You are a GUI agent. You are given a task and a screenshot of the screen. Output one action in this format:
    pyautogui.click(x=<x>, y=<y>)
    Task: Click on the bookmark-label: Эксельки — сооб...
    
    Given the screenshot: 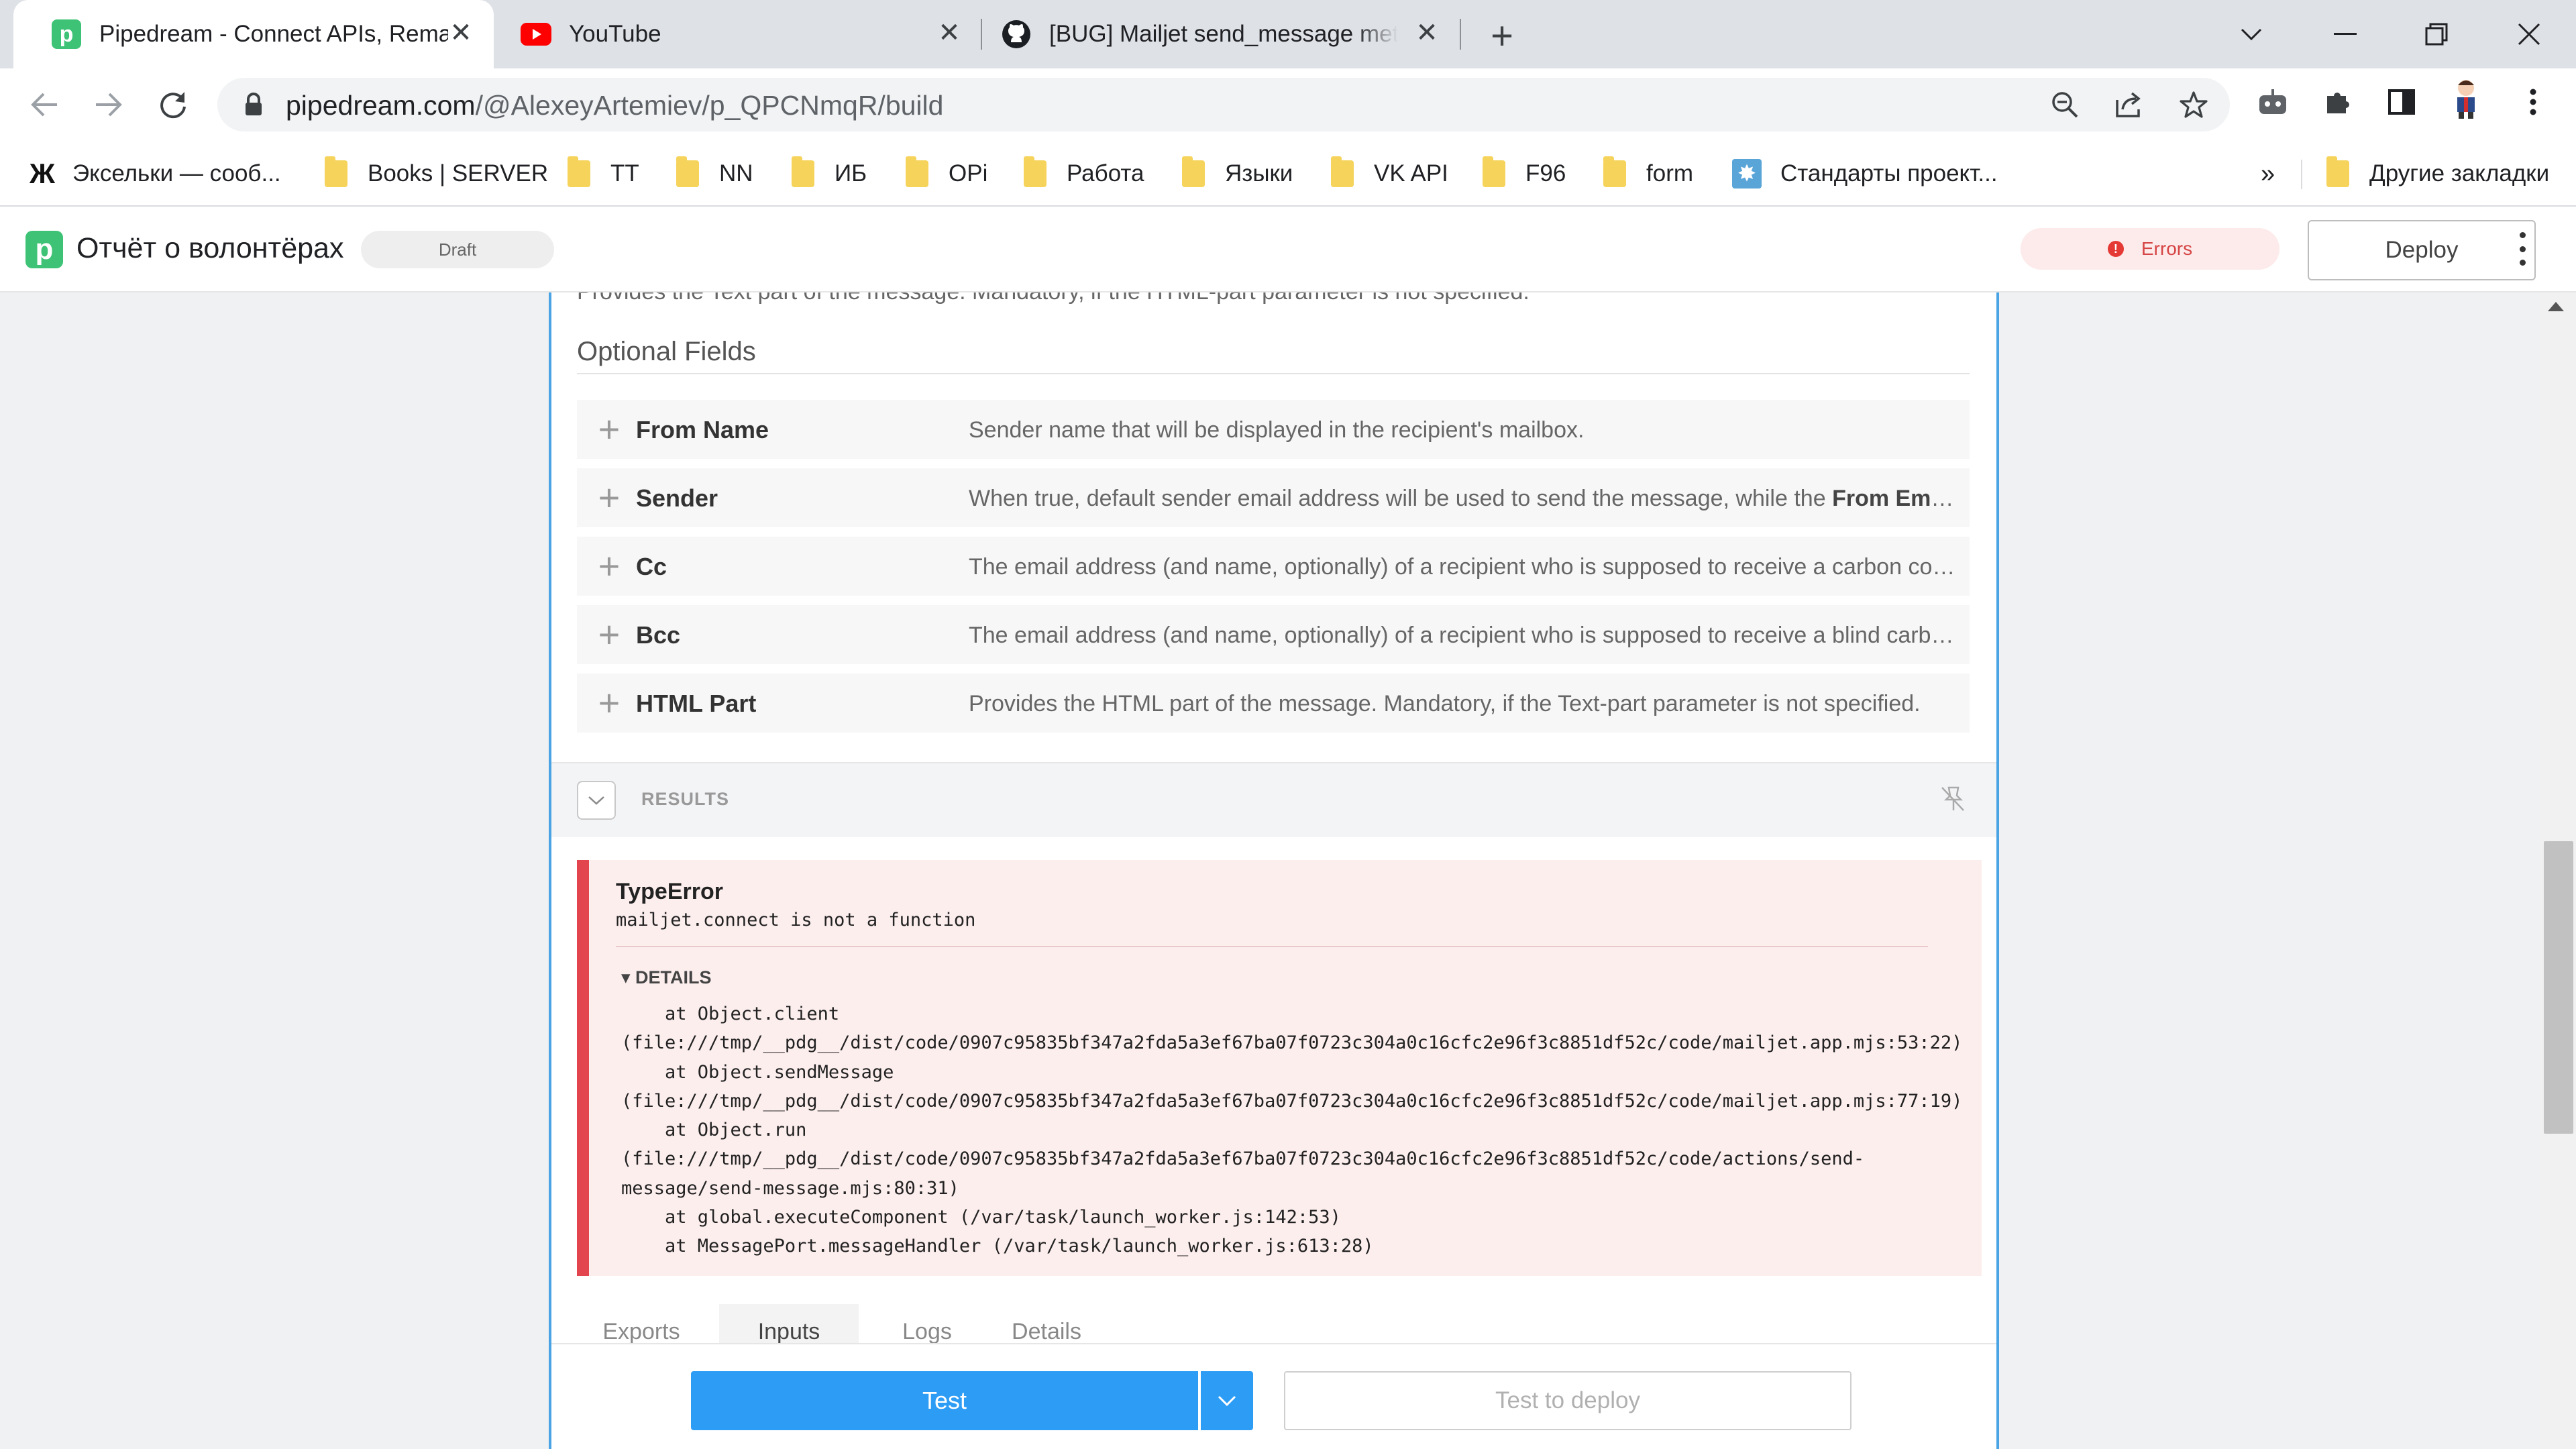 What is the action you would take?
    pyautogui.click(x=176, y=173)
    